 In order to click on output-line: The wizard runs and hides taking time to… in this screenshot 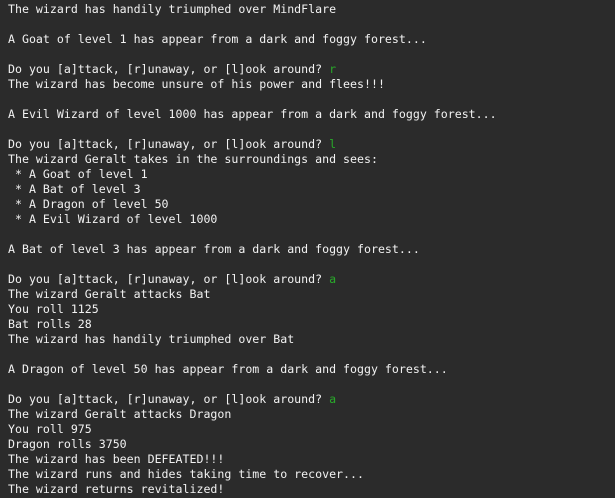, I will do `click(311, 474)`.